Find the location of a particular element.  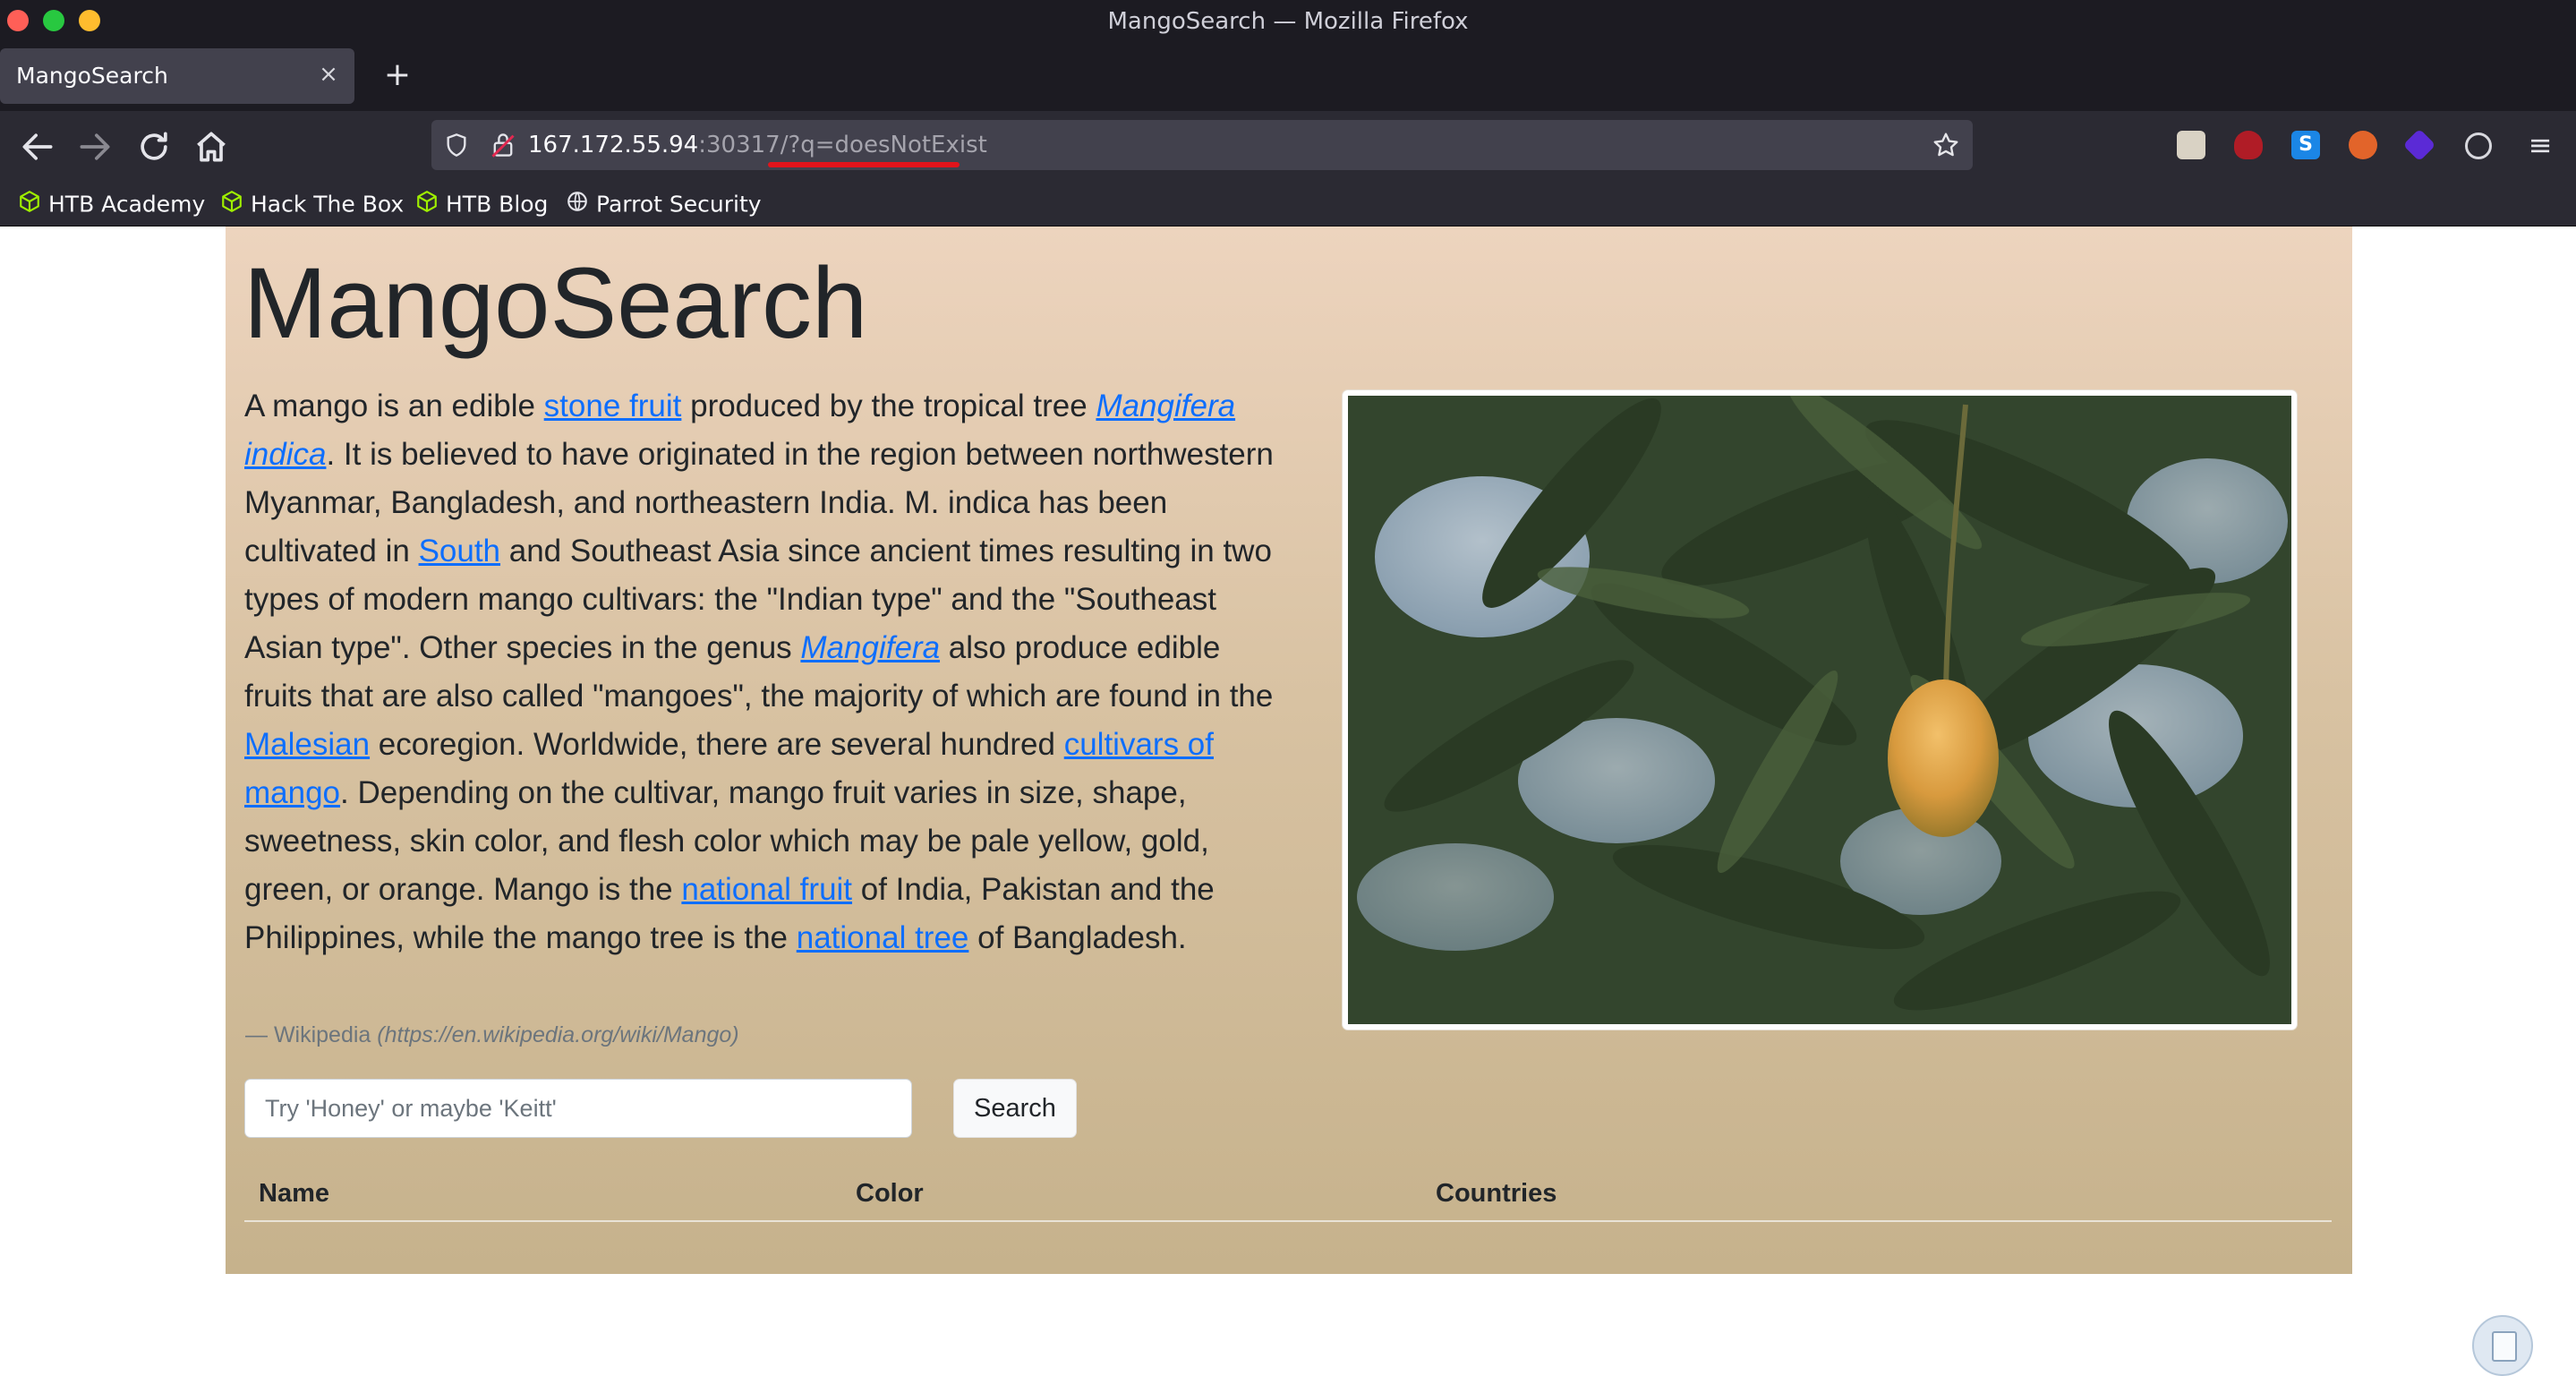

annotation-underline is located at coordinates (864, 165).